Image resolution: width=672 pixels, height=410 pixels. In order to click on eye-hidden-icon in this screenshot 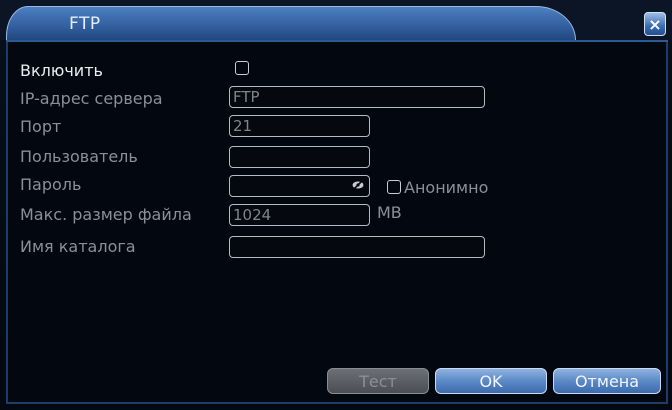, I will do `click(358, 185)`.